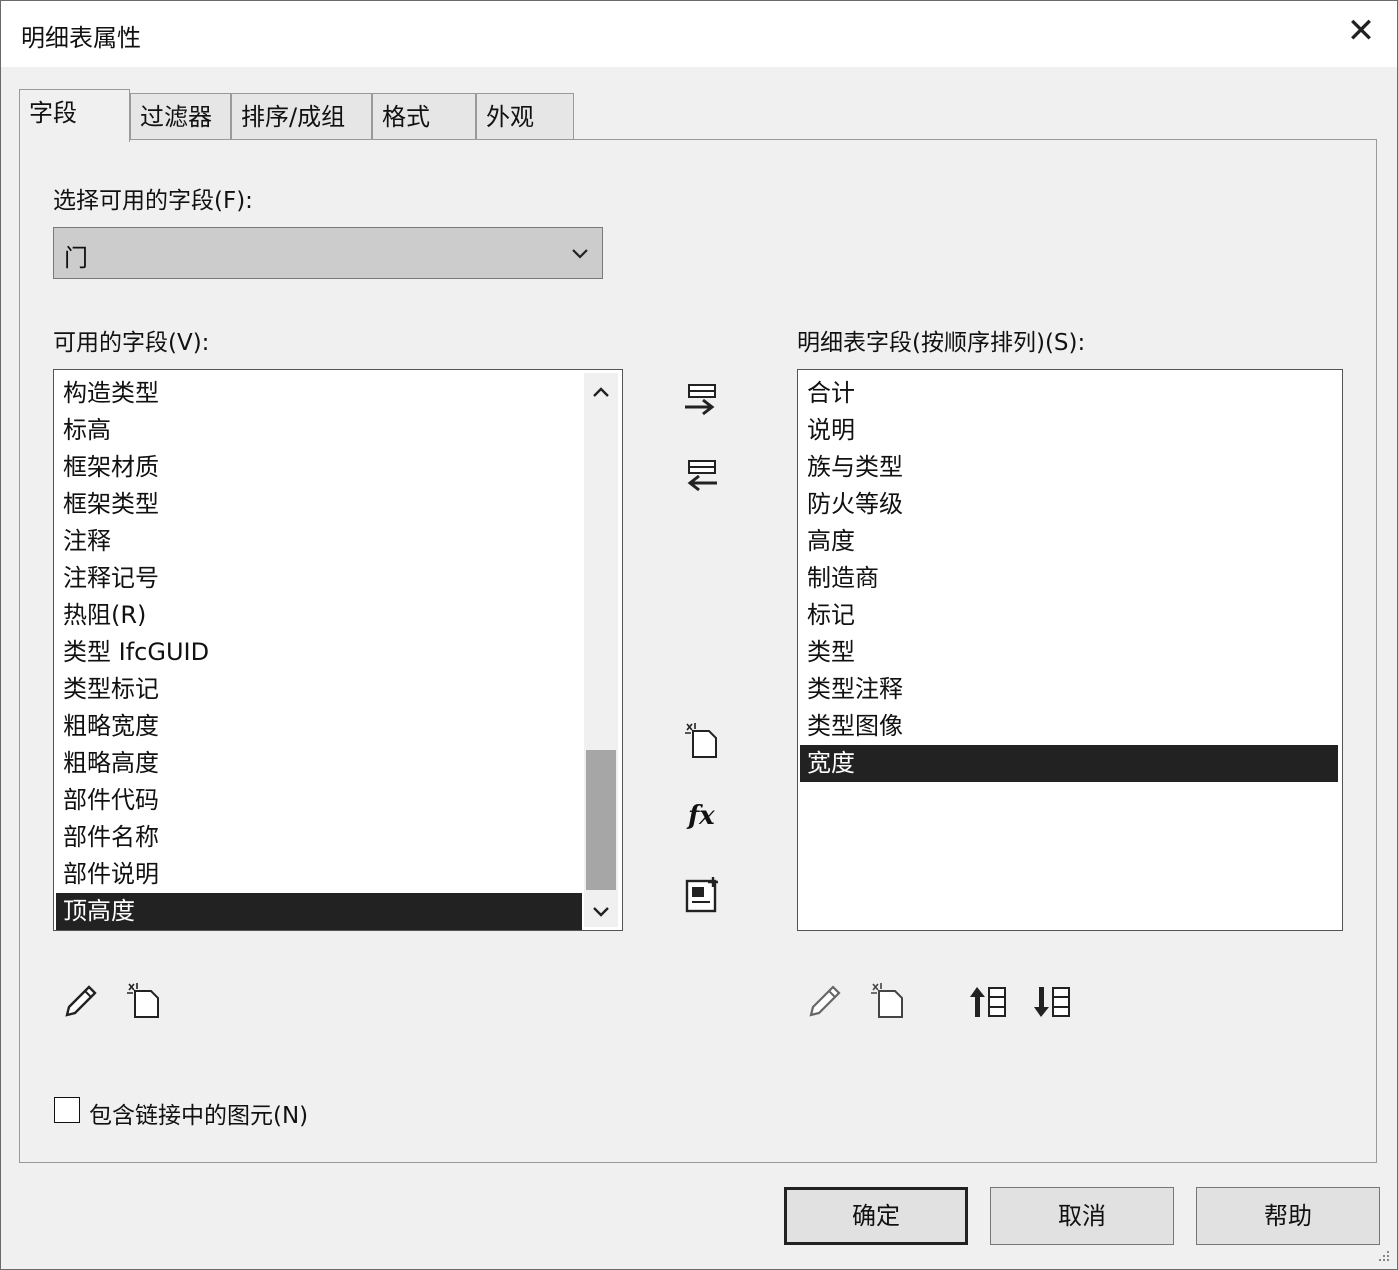  What do you see at coordinates (988, 1002) in the screenshot?
I see `move-up-icon` at bounding box center [988, 1002].